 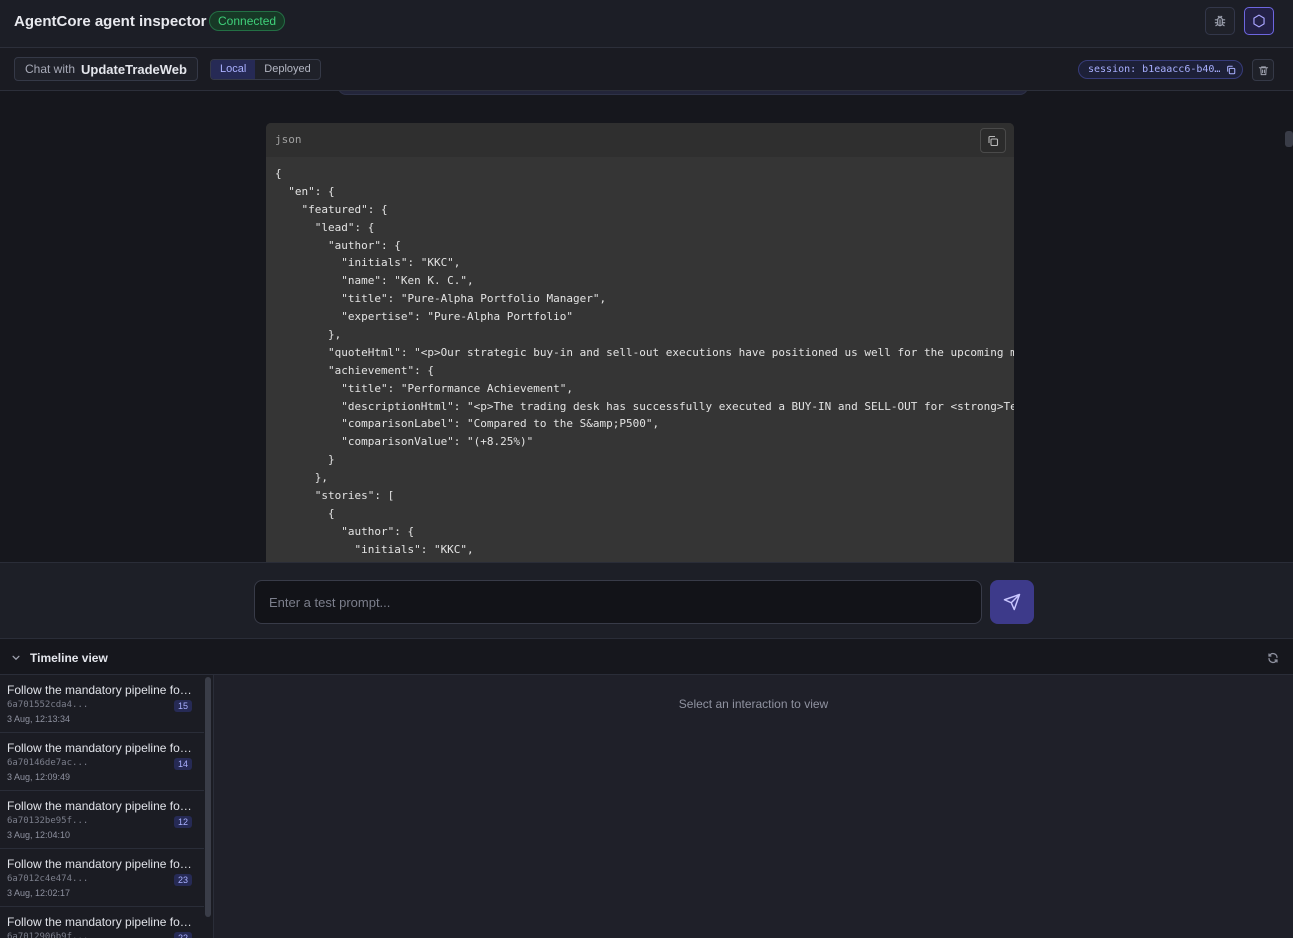 I want to click on code-line: "name": "Ken K. C.",, so click(x=374, y=281).